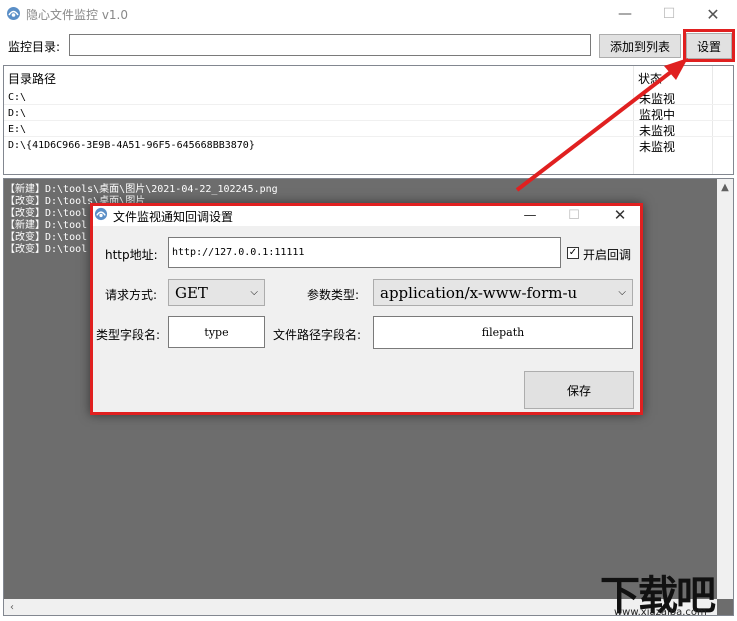  I want to click on list-item-path: D:\, so click(17, 113).